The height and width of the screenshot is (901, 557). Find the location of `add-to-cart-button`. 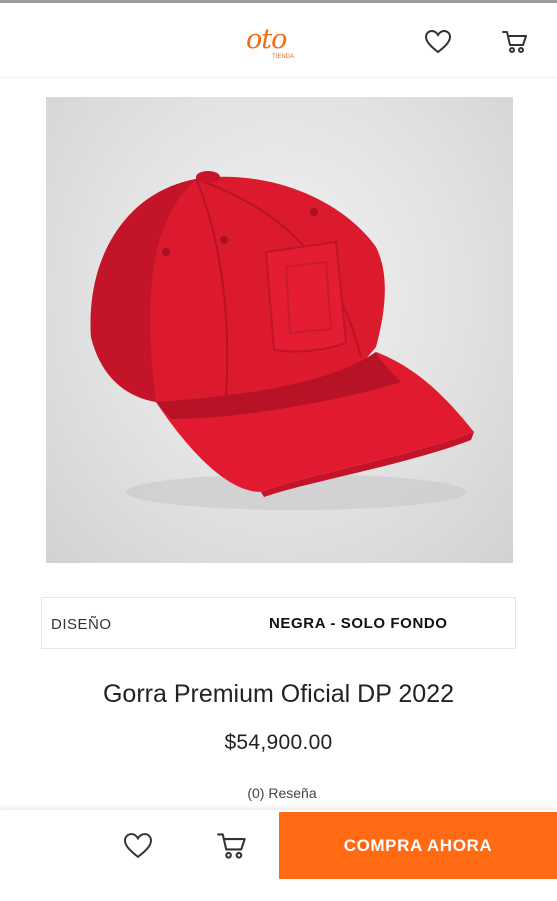

add-to-cart-button is located at coordinates (232, 846).